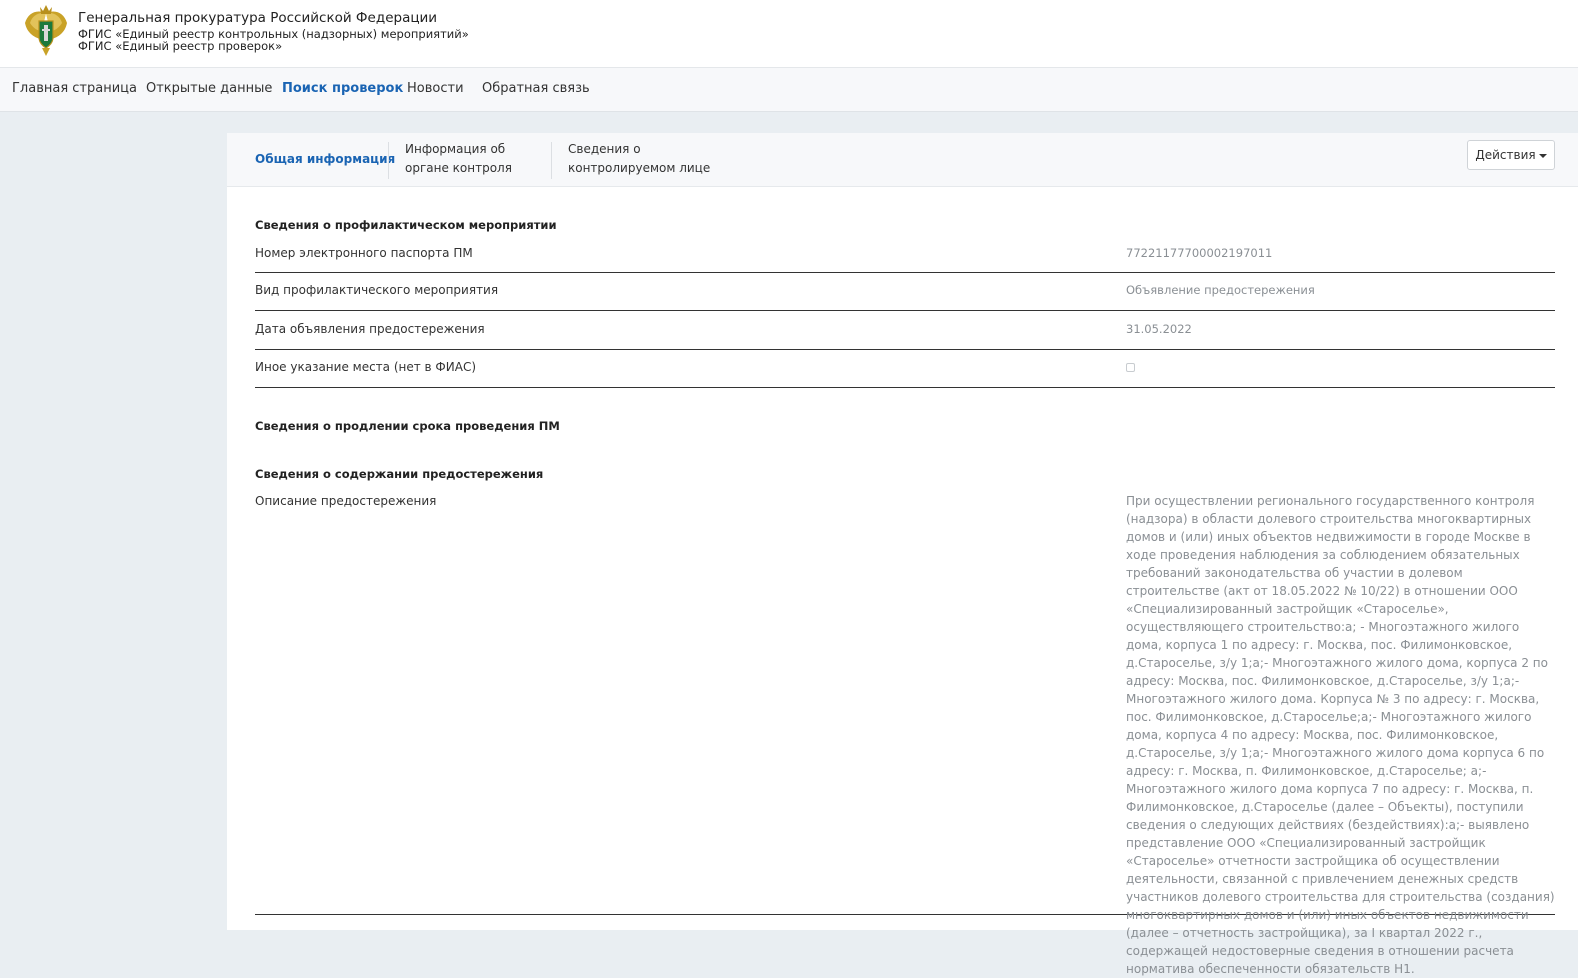  Describe the element at coordinates (1505, 155) in the screenshot. I see `actions-label: Действия` at that location.